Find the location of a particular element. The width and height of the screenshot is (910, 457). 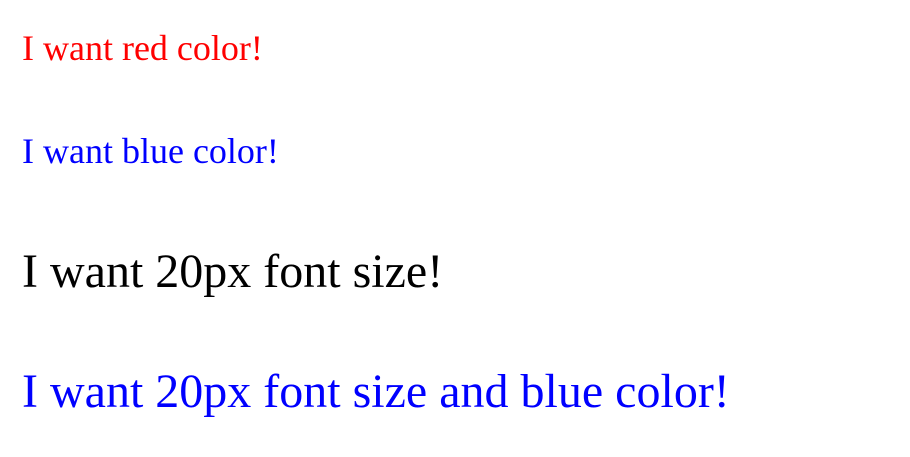

red-color-text: I want red color! is located at coordinates (142, 48).